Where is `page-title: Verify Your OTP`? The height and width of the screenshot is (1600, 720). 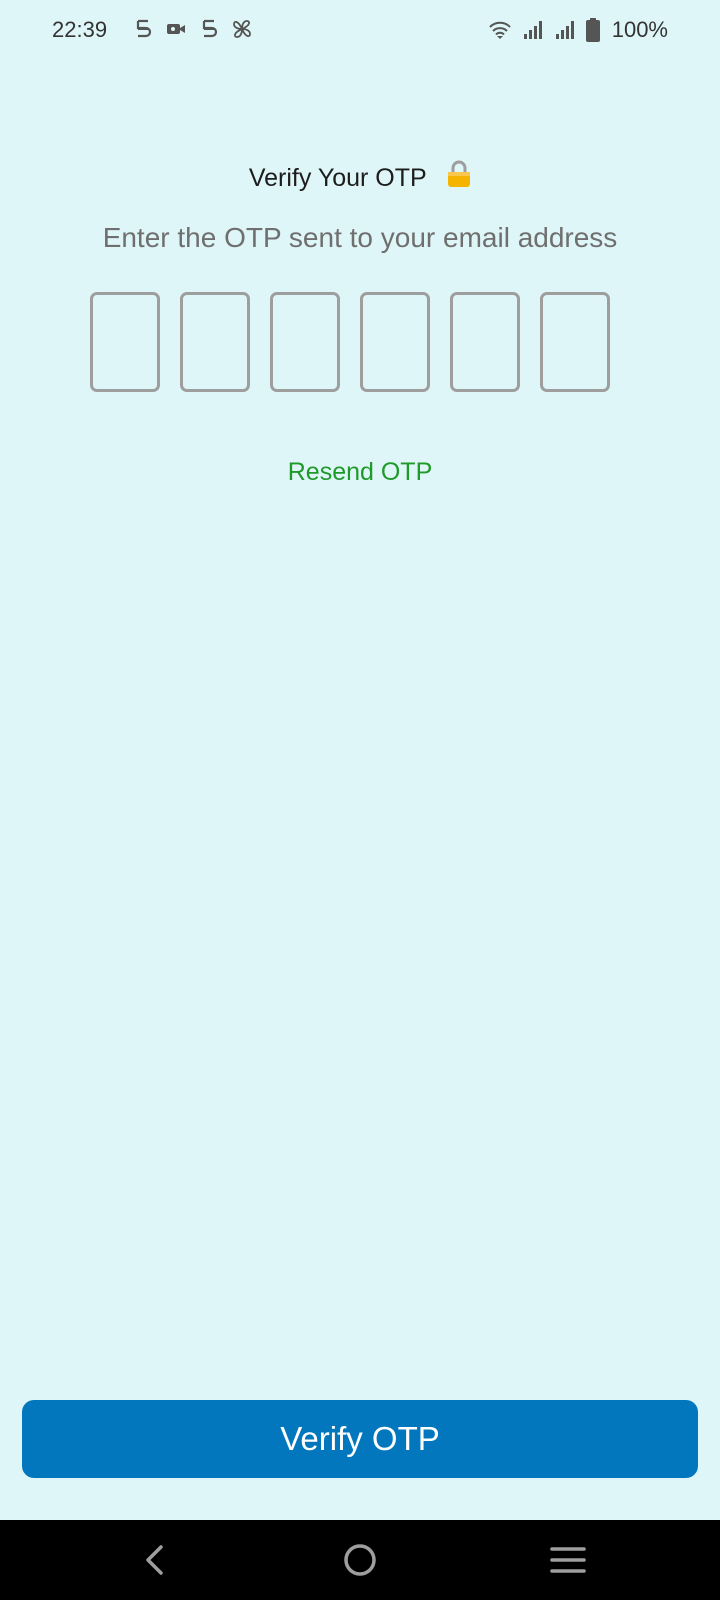 page-title: Verify Your OTP is located at coordinates (360, 177).